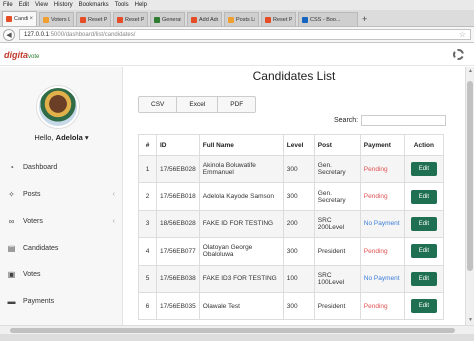 This screenshot has width=474, height=341. What do you see at coordinates (63, 194) in the screenshot?
I see `sidebar-item-posts: ✧ Posts ‹` at bounding box center [63, 194].